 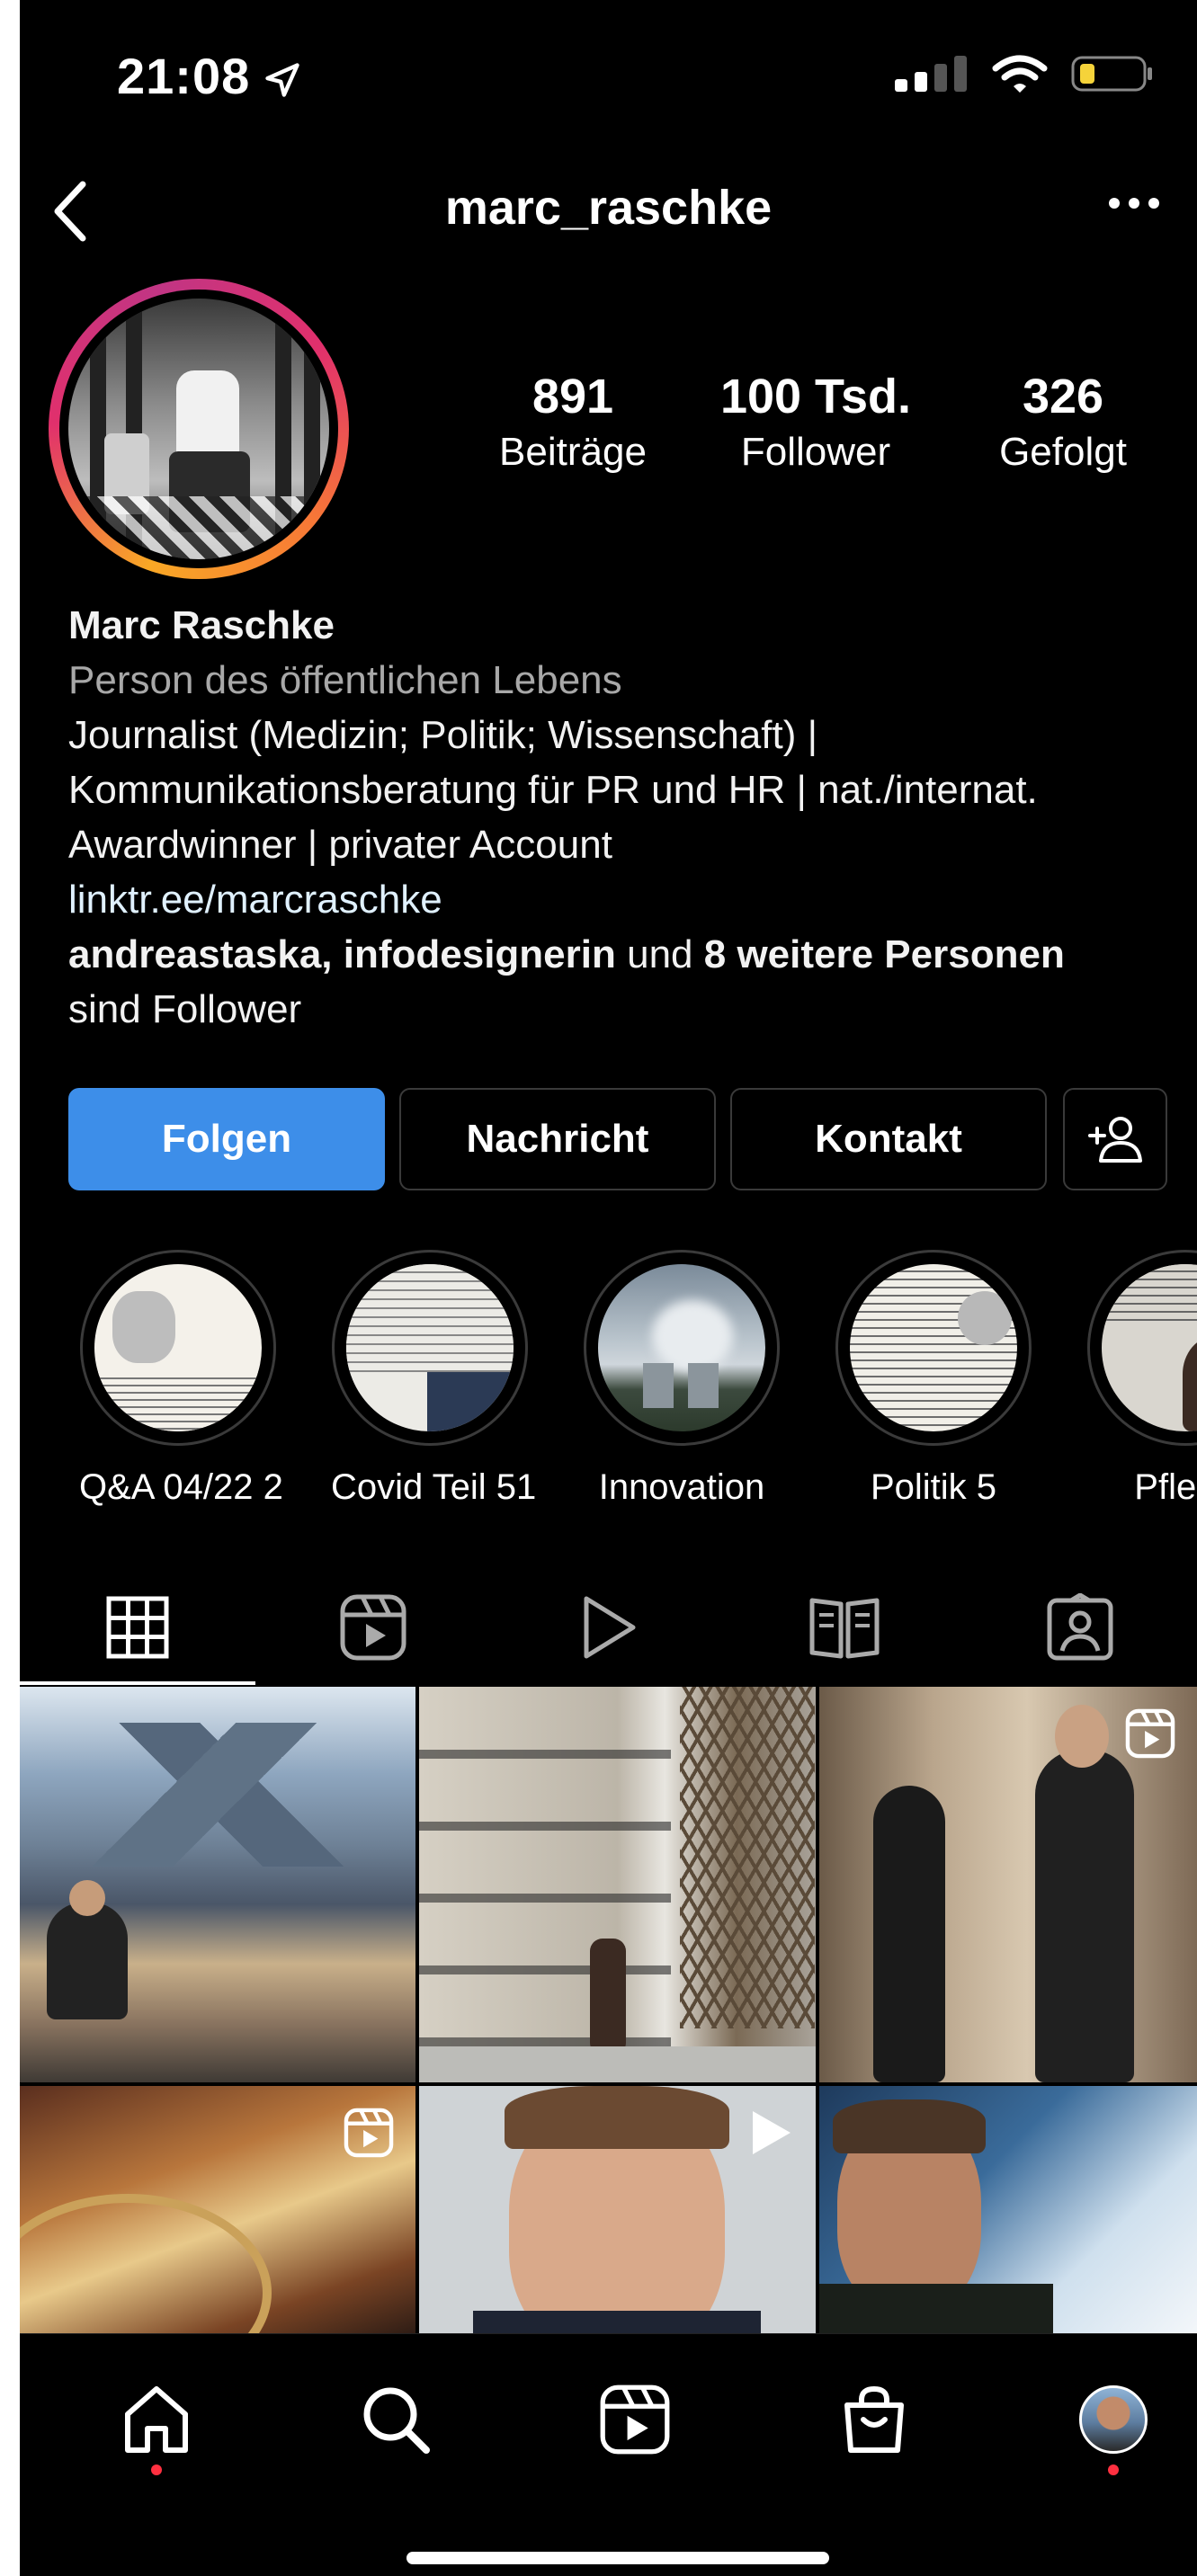 I want to click on home-icon, so click(x=157, y=2420).